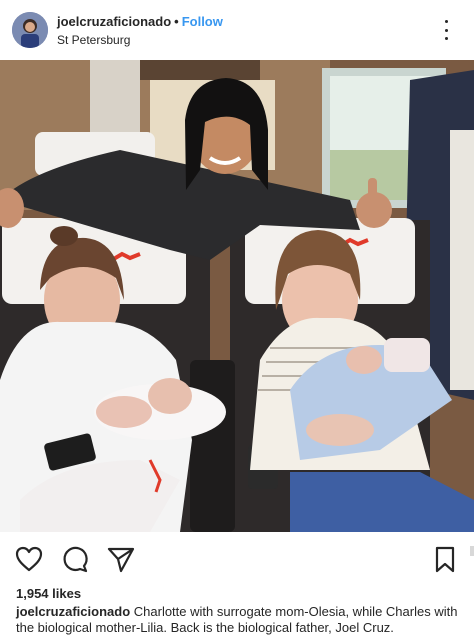 Image resolution: width=474 pixels, height=642 pixels. Describe the element at coordinates (48, 593) in the screenshot. I see `like-count: 1,954 likes` at that location.